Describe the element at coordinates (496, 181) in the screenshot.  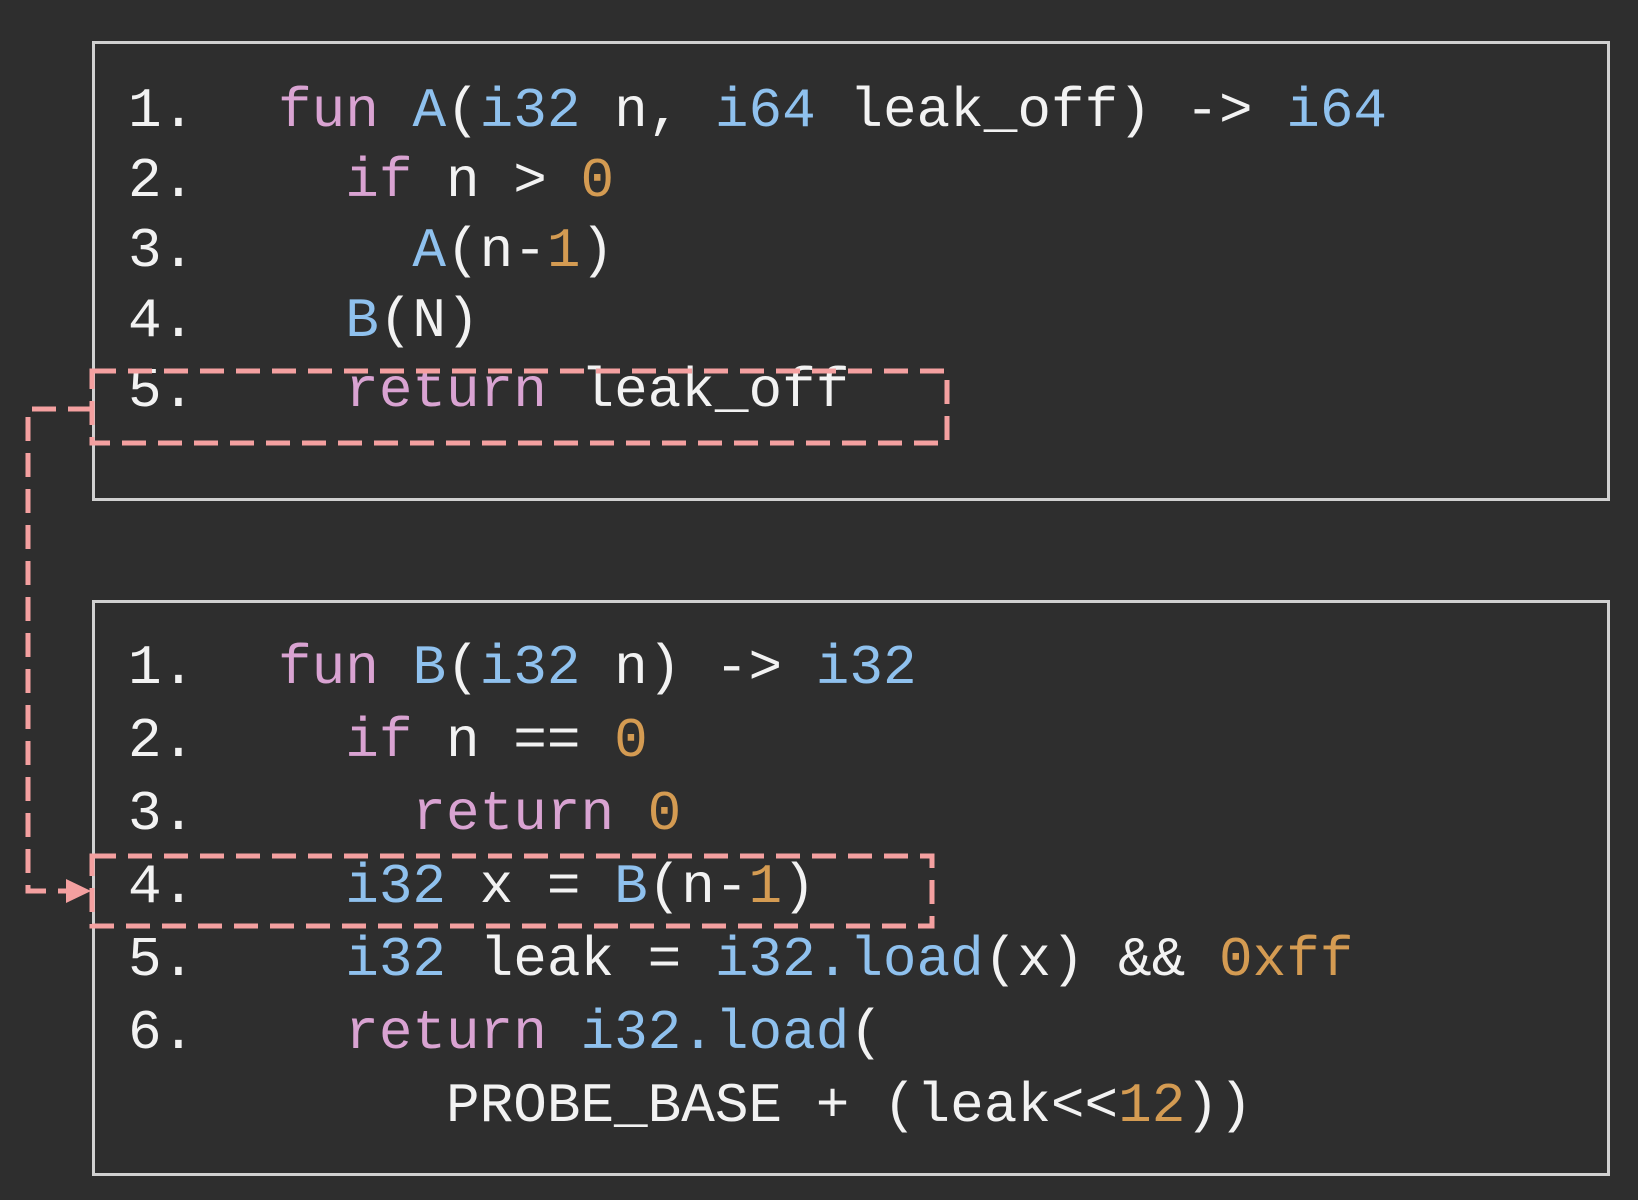
I see `code-token: n >` at that location.